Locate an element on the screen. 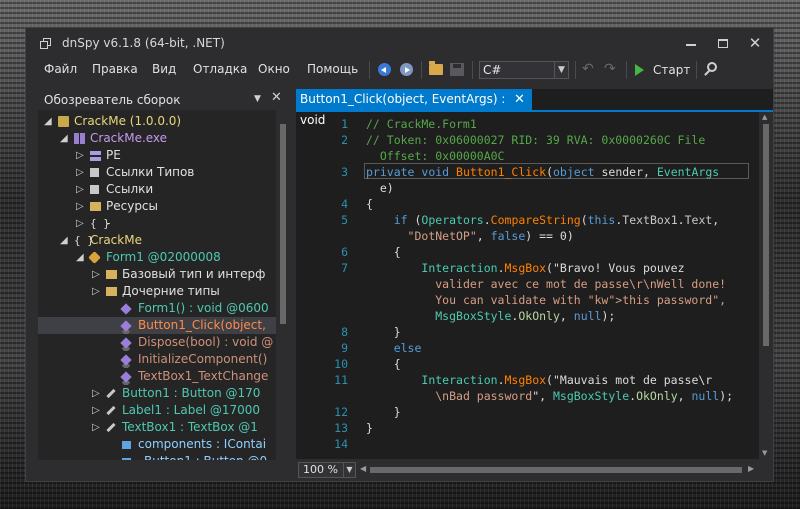 This screenshot has height=509, width=800. tree-item: TextBox1_TextChange is located at coordinates (157, 376).